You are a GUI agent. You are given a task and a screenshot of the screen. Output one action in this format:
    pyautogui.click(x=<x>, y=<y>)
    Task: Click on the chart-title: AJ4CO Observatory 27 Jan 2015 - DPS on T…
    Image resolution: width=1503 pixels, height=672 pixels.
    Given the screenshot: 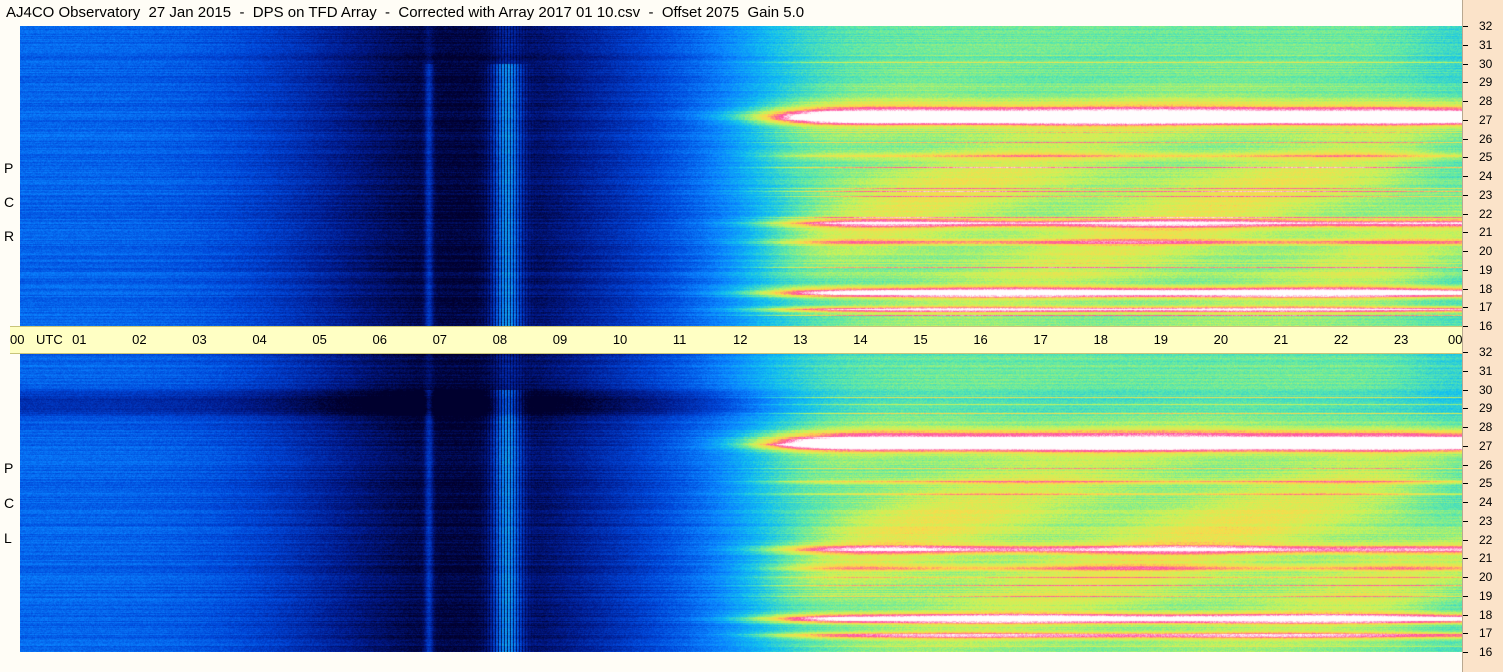 What is the action you would take?
    pyautogui.click(x=405, y=12)
    